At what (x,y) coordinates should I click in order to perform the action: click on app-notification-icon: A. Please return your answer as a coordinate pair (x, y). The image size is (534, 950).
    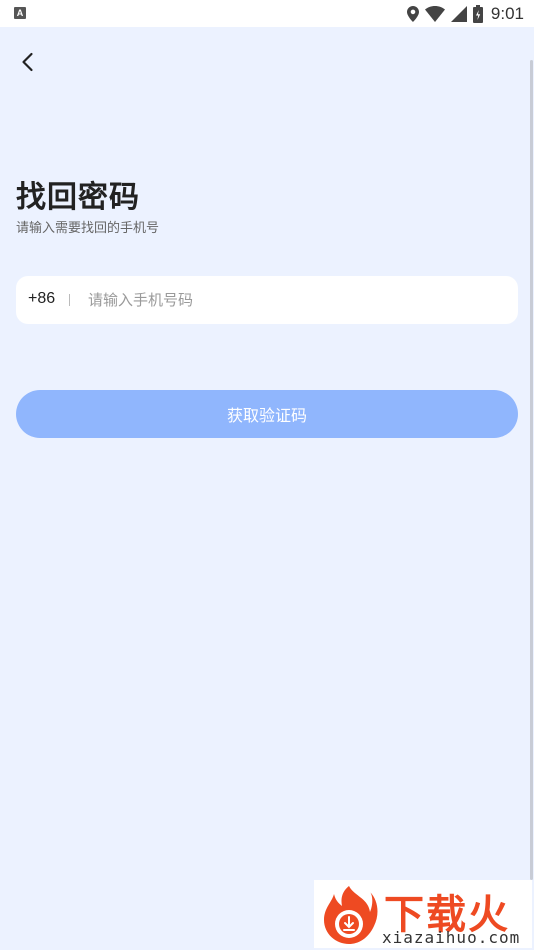
    Looking at the image, I should click on (20, 13).